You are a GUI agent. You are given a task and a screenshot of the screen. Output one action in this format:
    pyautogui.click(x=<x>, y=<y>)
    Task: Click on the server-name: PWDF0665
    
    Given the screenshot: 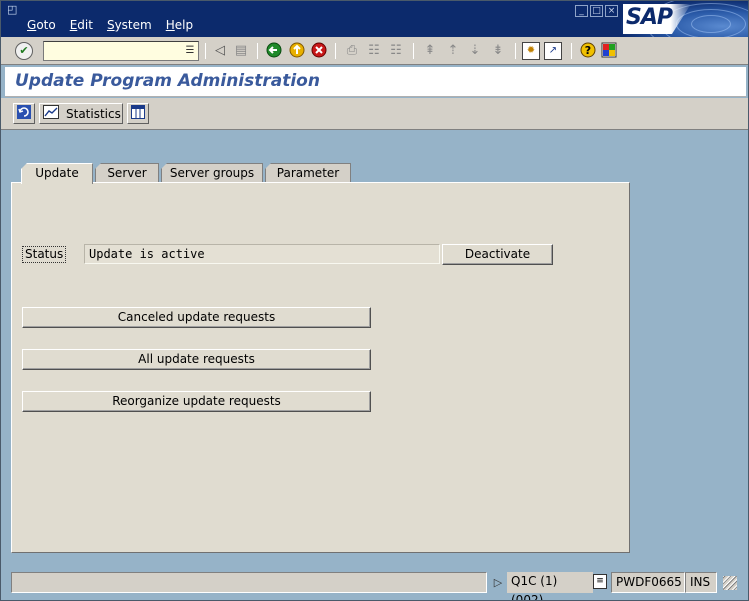 What is the action you would take?
    pyautogui.click(x=648, y=582)
    